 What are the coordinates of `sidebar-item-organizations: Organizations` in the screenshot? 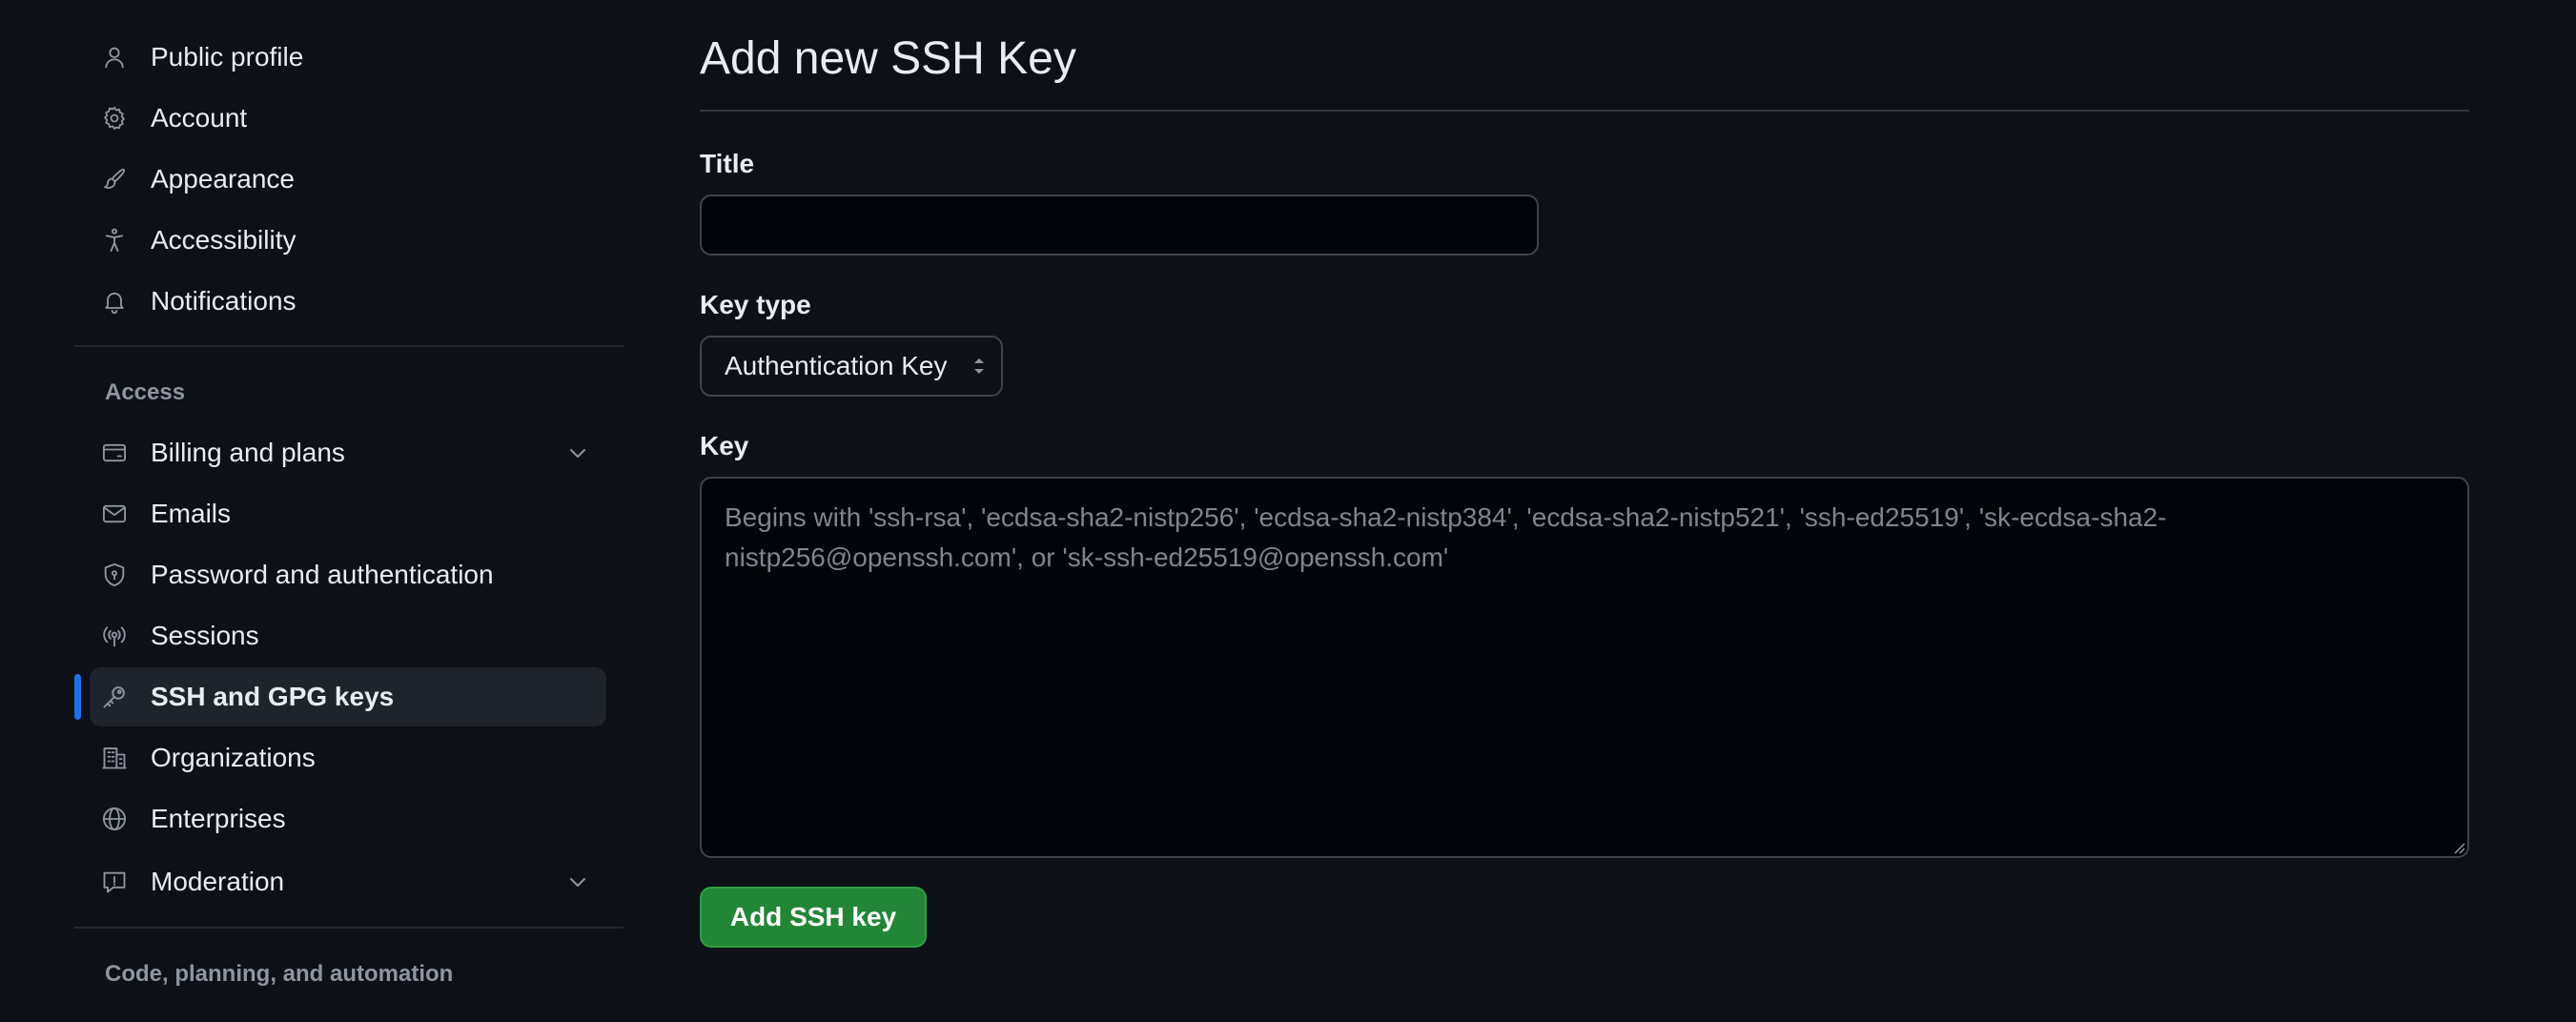 It's located at (348, 757).